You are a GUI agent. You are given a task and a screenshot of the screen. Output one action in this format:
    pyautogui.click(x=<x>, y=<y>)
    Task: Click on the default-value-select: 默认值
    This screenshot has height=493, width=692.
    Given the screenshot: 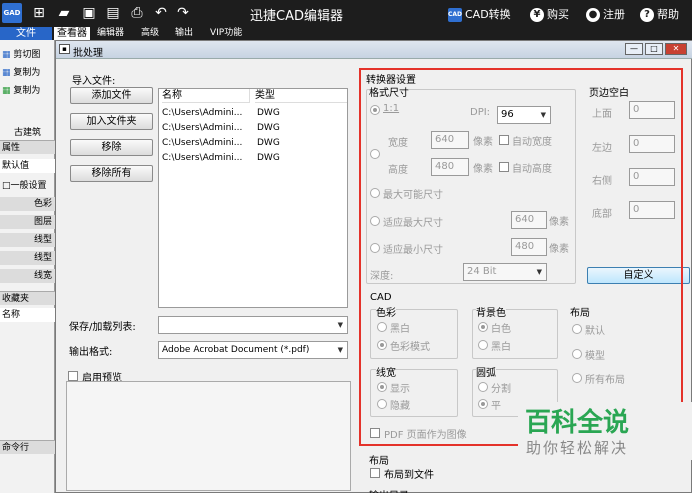 What is the action you would take?
    pyautogui.click(x=27, y=166)
    